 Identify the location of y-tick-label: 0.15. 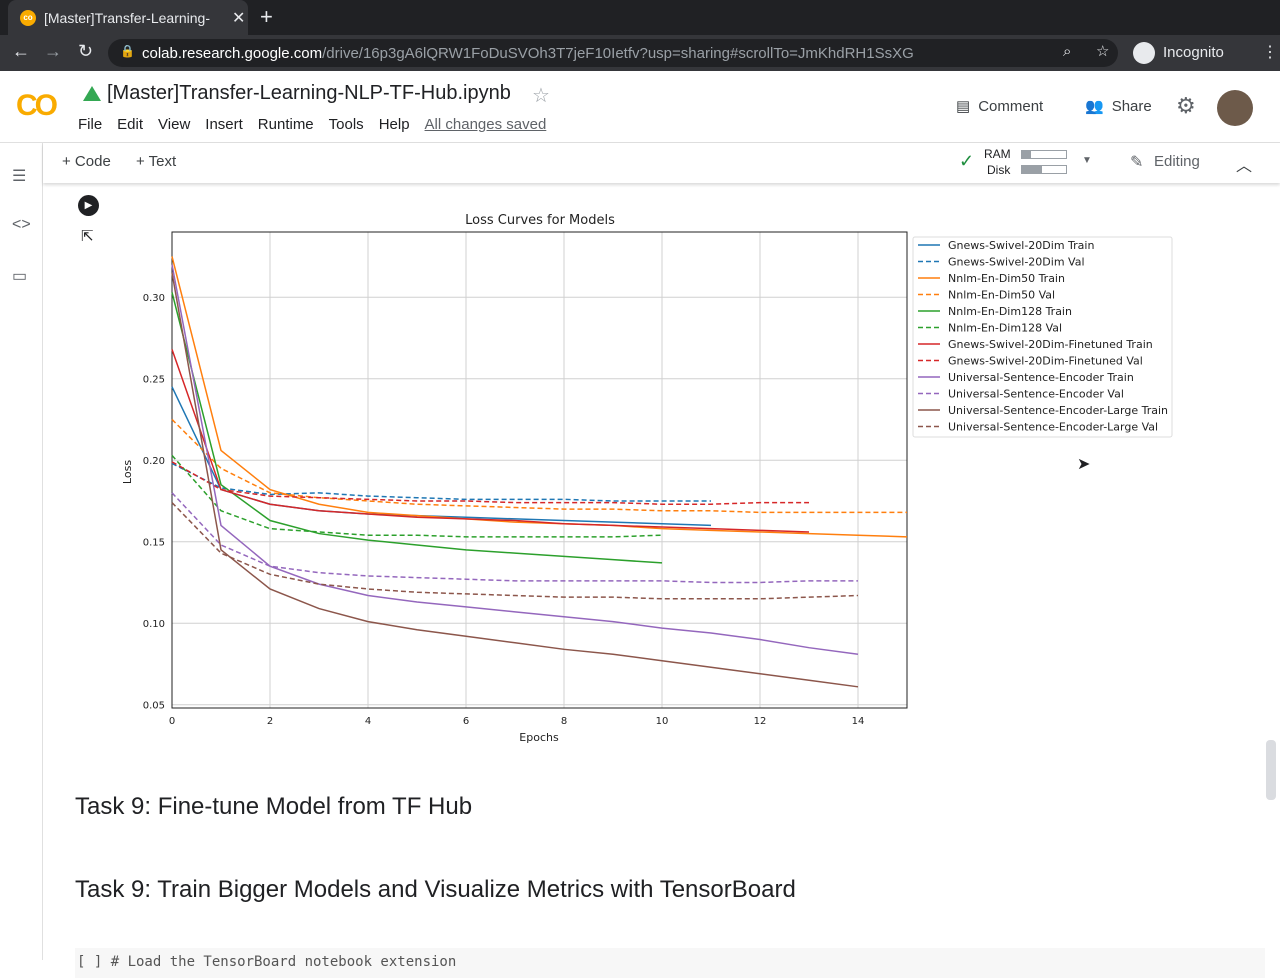
(154, 543).